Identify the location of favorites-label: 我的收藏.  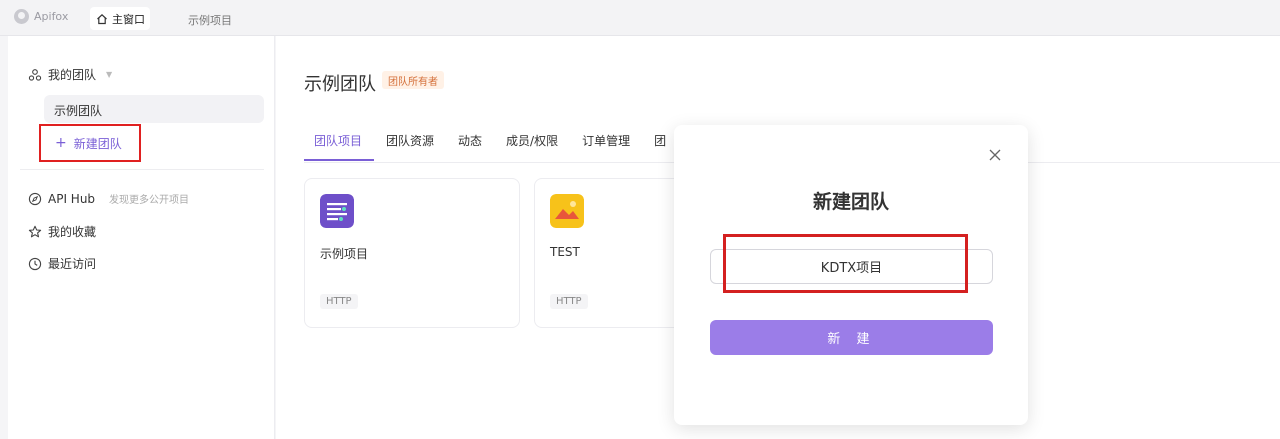
(72, 232).